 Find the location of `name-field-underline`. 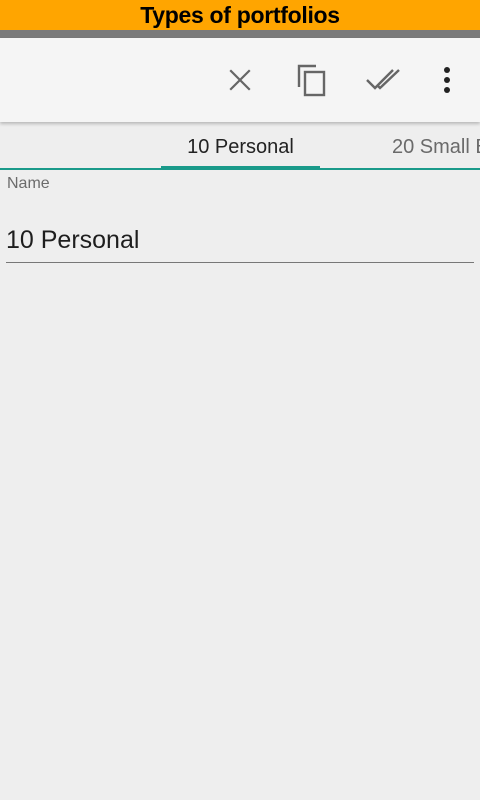

name-field-underline is located at coordinates (240, 262).